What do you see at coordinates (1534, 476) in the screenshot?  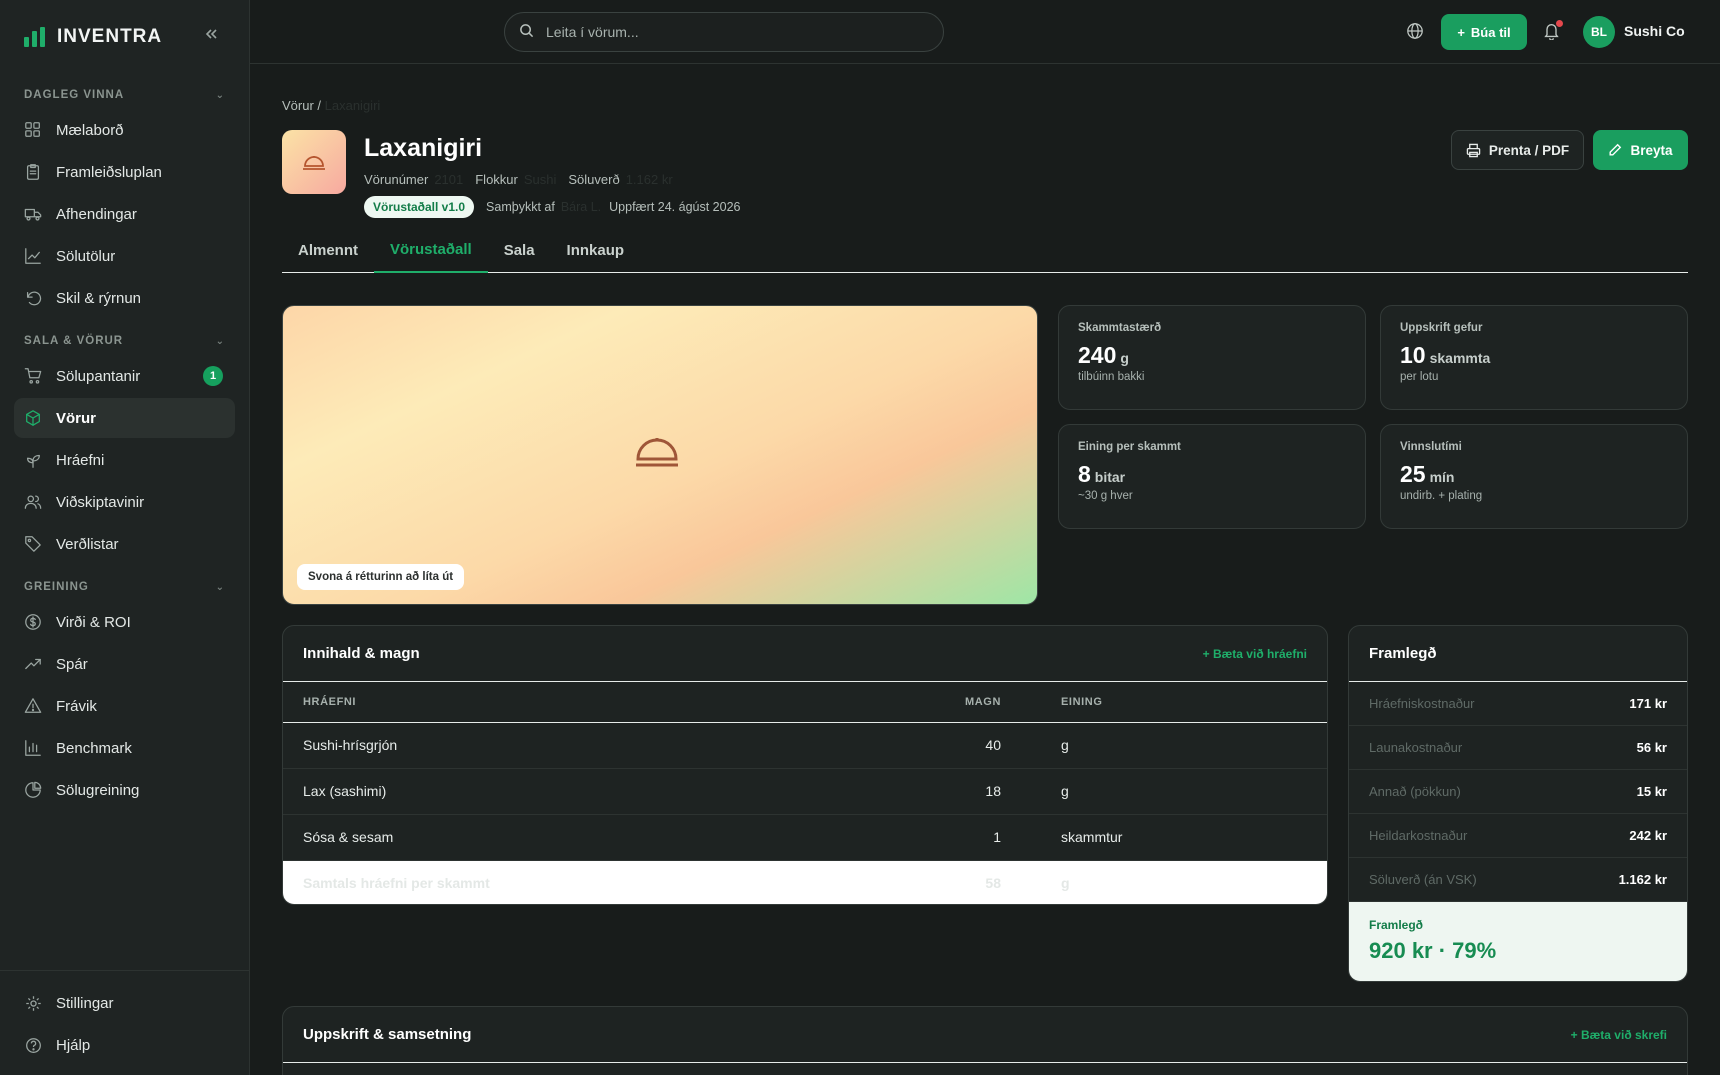 I see `stat-card-time: Vinnslutími 25 mín undirb. + plating` at bounding box center [1534, 476].